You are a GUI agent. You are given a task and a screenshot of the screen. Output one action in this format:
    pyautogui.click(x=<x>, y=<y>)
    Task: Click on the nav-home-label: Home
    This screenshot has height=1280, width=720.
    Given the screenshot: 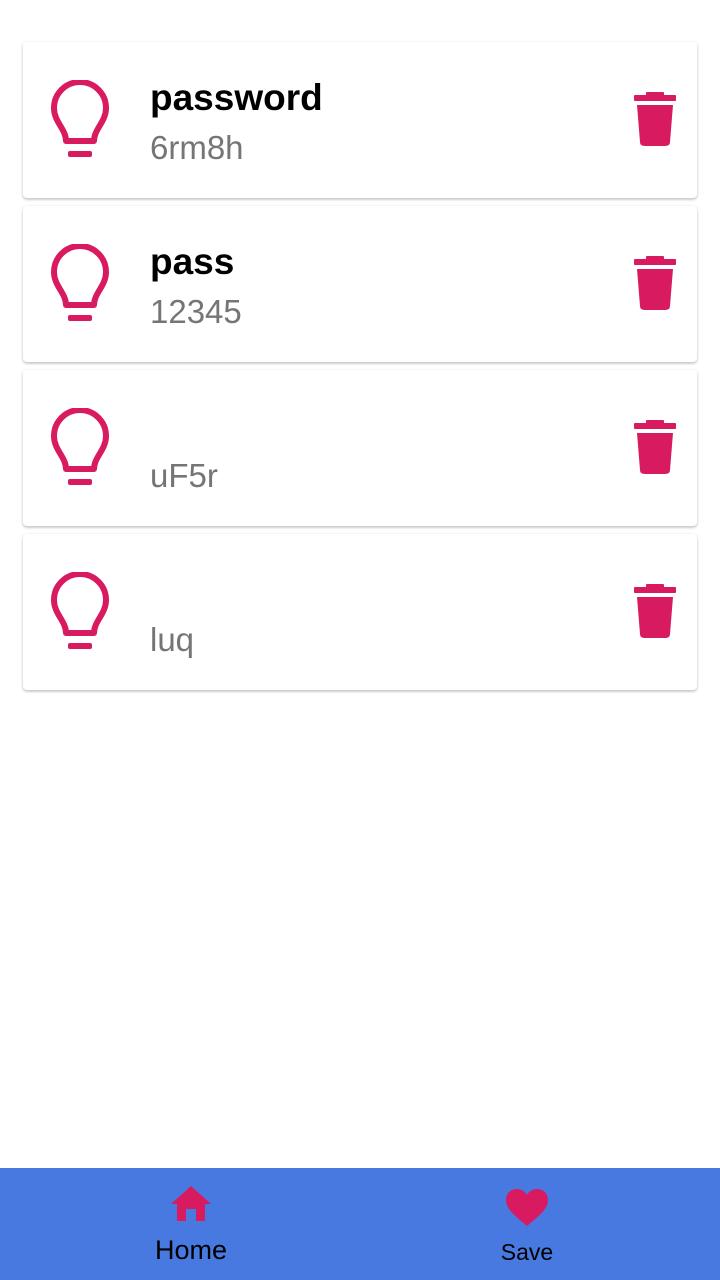 What is the action you would take?
    pyautogui.click(x=191, y=1250)
    